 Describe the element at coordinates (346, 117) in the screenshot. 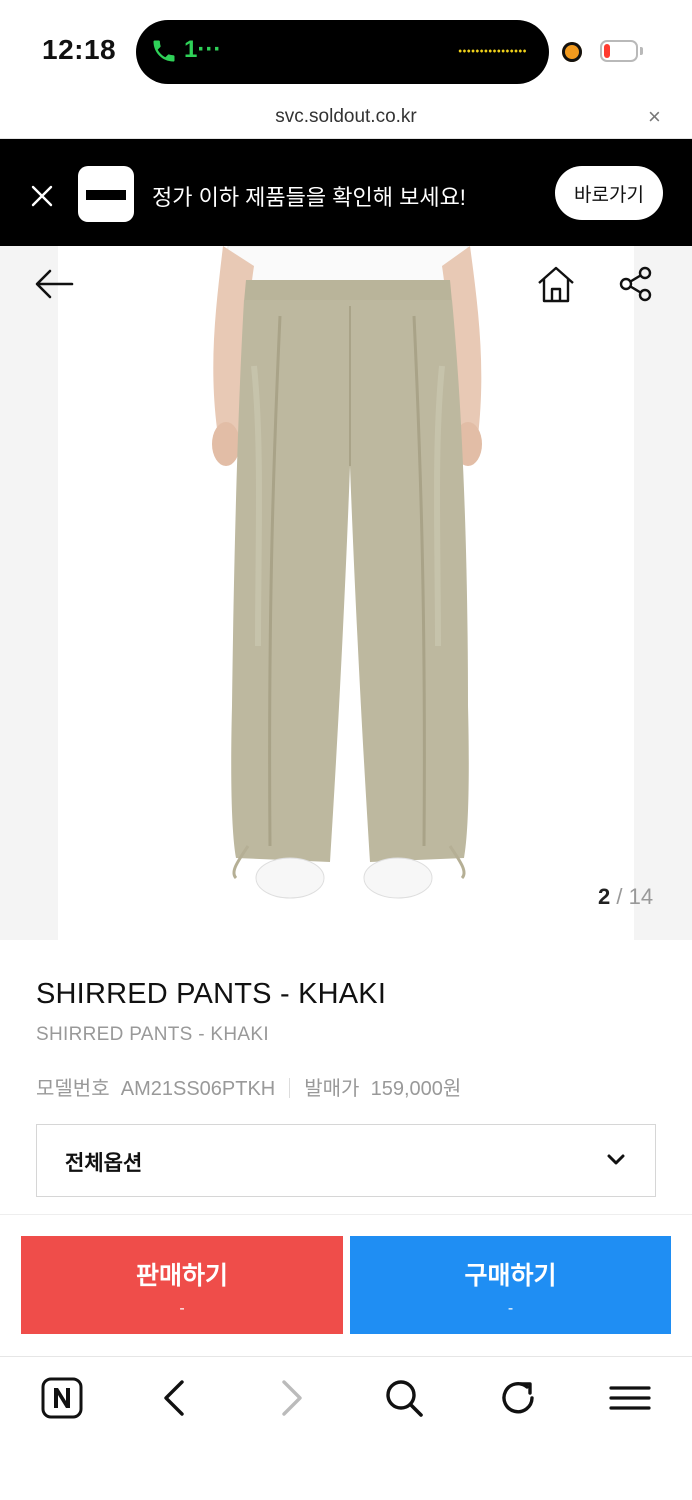

I see `url-text: svc.soldout.co.kr` at that location.